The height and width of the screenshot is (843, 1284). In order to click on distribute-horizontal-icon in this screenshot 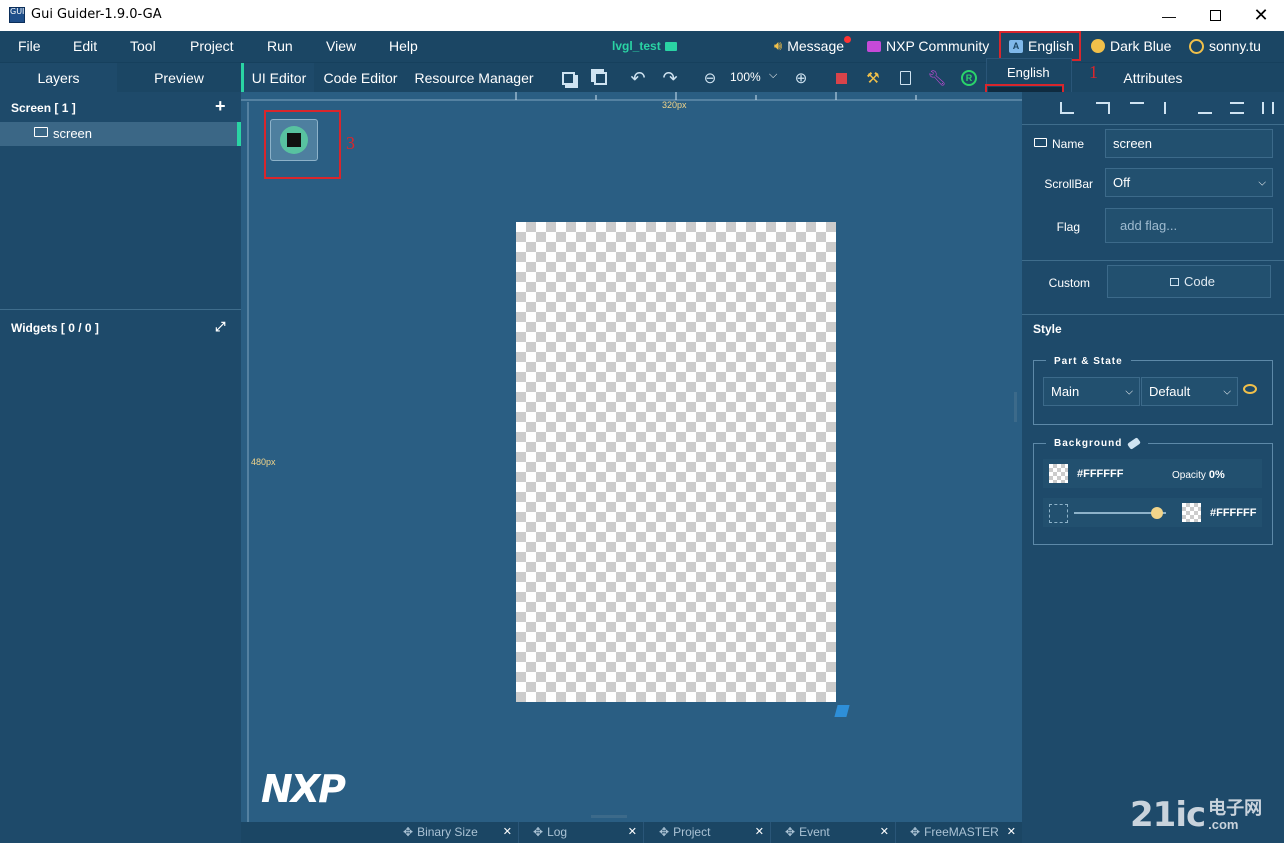, I will do `click(1268, 108)`.